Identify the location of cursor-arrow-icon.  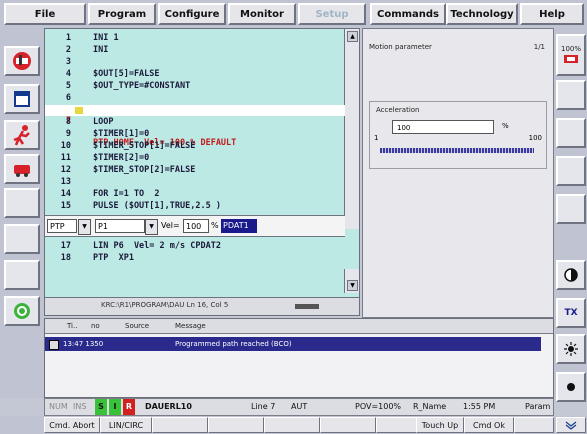
(79, 110).